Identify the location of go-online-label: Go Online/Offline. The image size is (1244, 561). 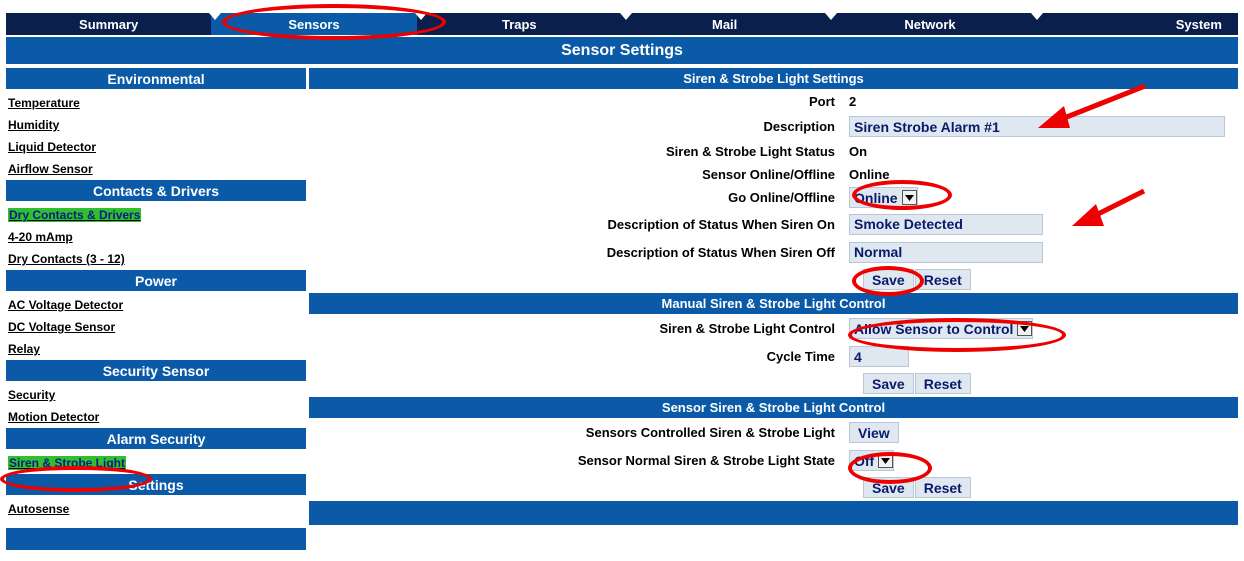
(781, 197).